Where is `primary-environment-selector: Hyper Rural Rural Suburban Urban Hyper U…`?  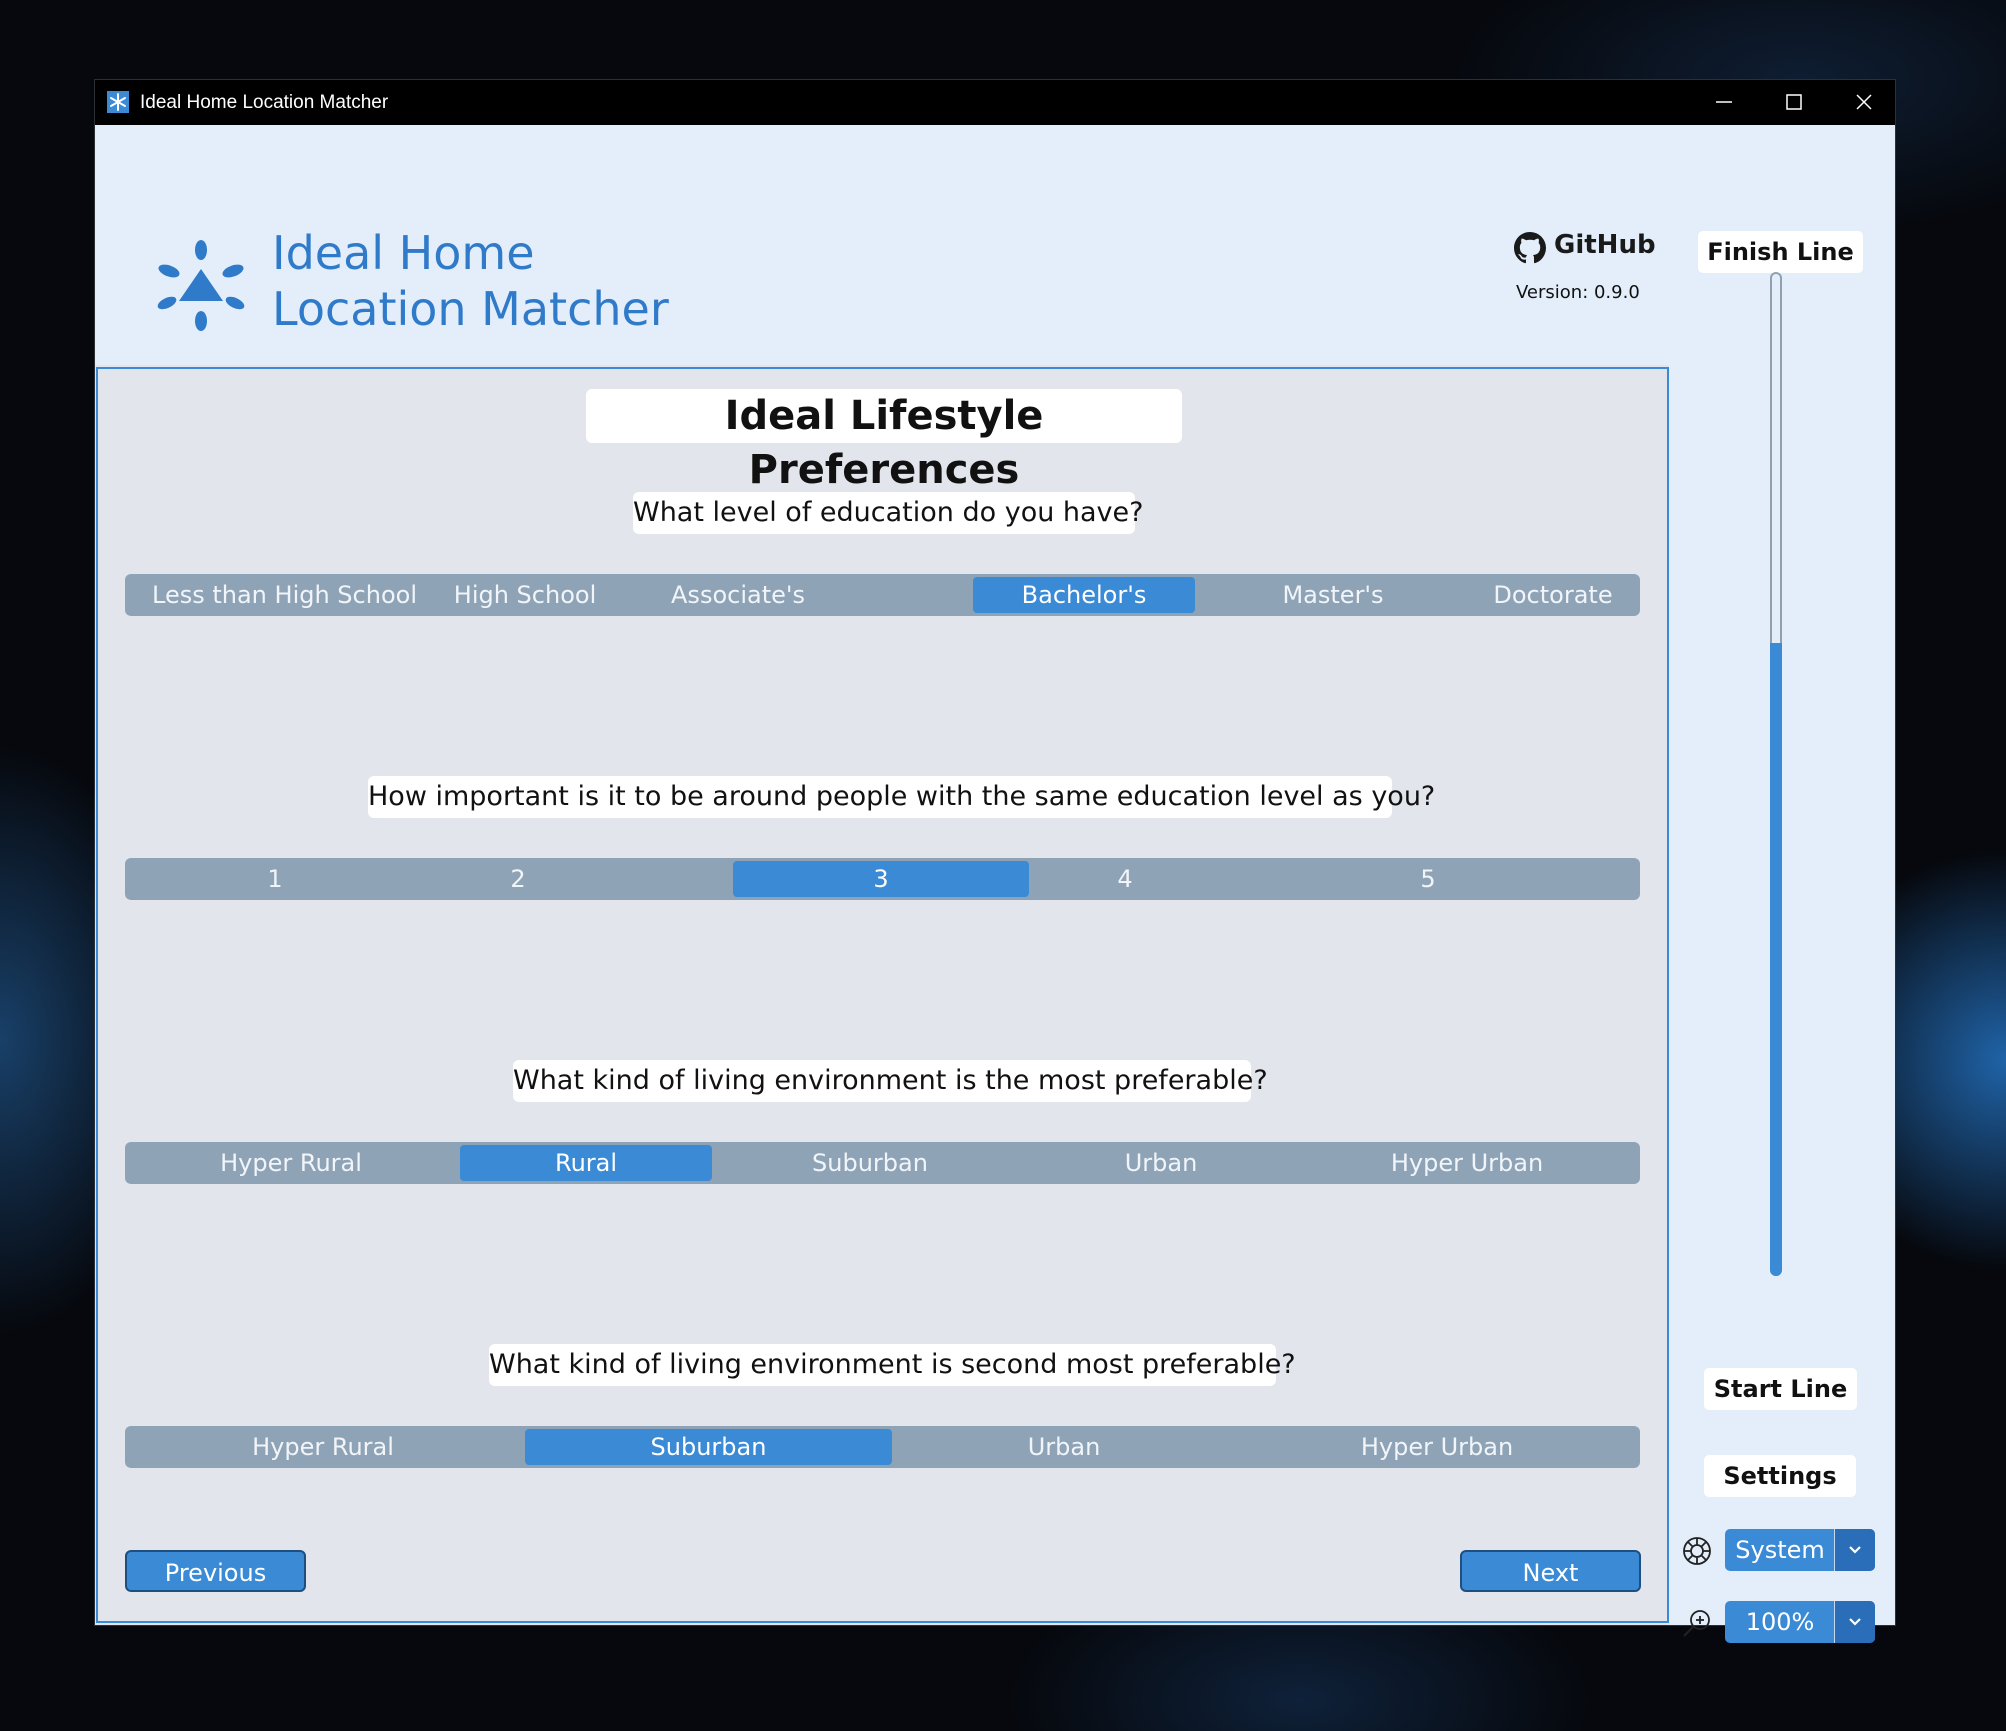 primary-environment-selector: Hyper Rural Rural Suburban Urban Hyper U… is located at coordinates (882, 1163).